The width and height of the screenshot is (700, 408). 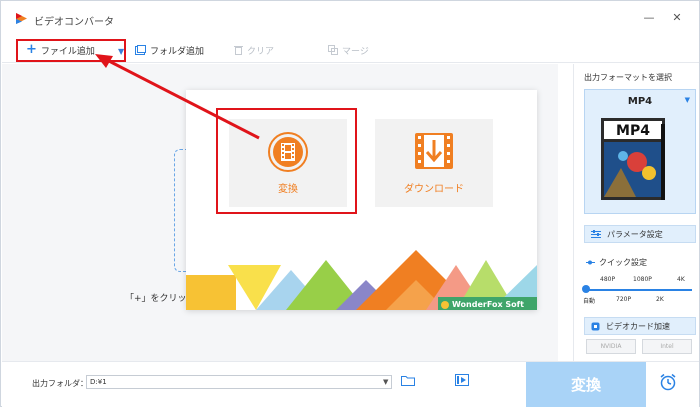 What do you see at coordinates (385, 382) in the screenshot?
I see `output-folder-dropdown-icon: ▼` at bounding box center [385, 382].